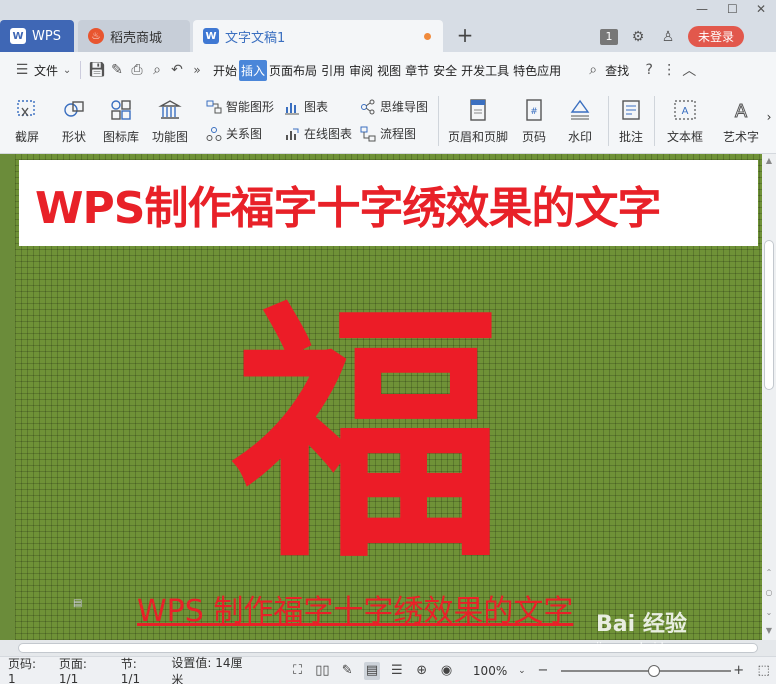  I want to click on zoom-slider-track, so click(646, 670).